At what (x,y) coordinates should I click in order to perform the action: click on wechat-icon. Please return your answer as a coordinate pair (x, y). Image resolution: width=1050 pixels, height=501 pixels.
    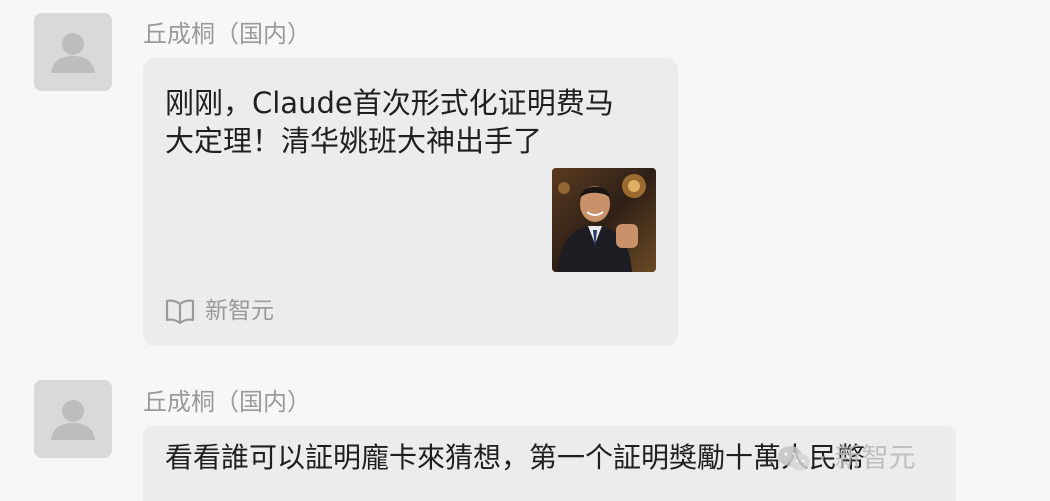
    Looking at the image, I should click on (794, 458).